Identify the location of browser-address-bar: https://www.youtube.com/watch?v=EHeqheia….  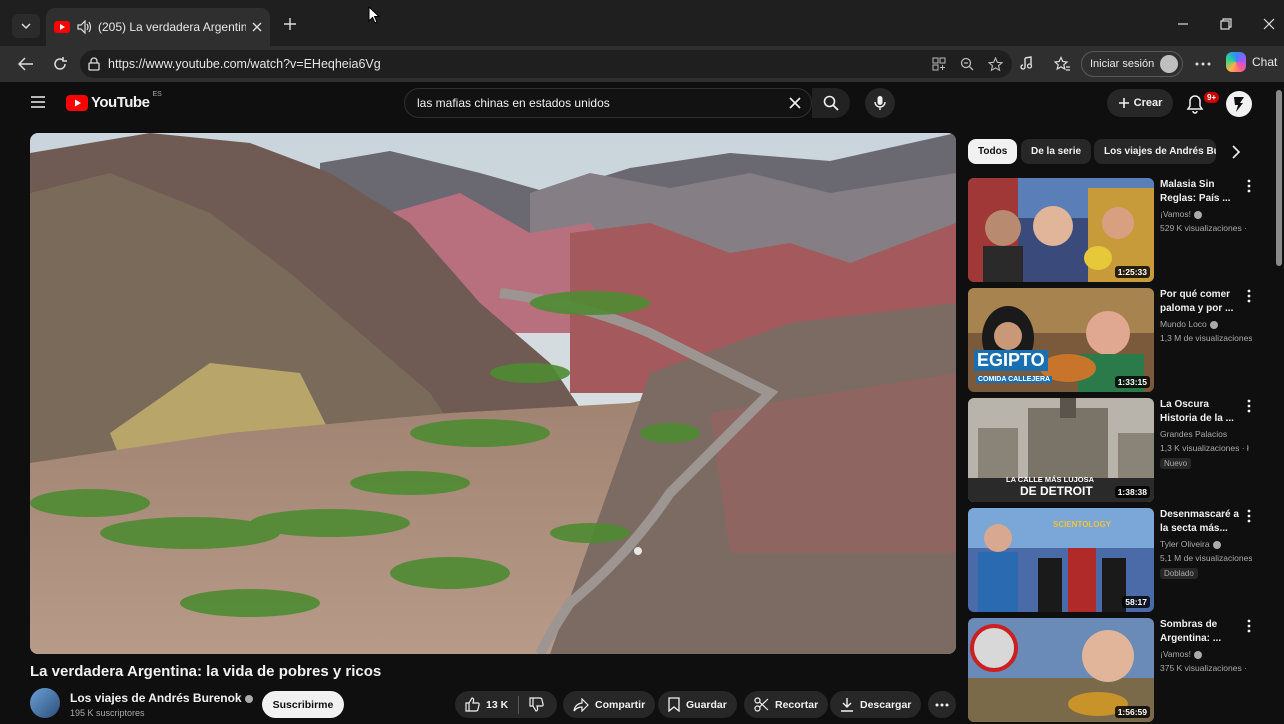
(642, 64).